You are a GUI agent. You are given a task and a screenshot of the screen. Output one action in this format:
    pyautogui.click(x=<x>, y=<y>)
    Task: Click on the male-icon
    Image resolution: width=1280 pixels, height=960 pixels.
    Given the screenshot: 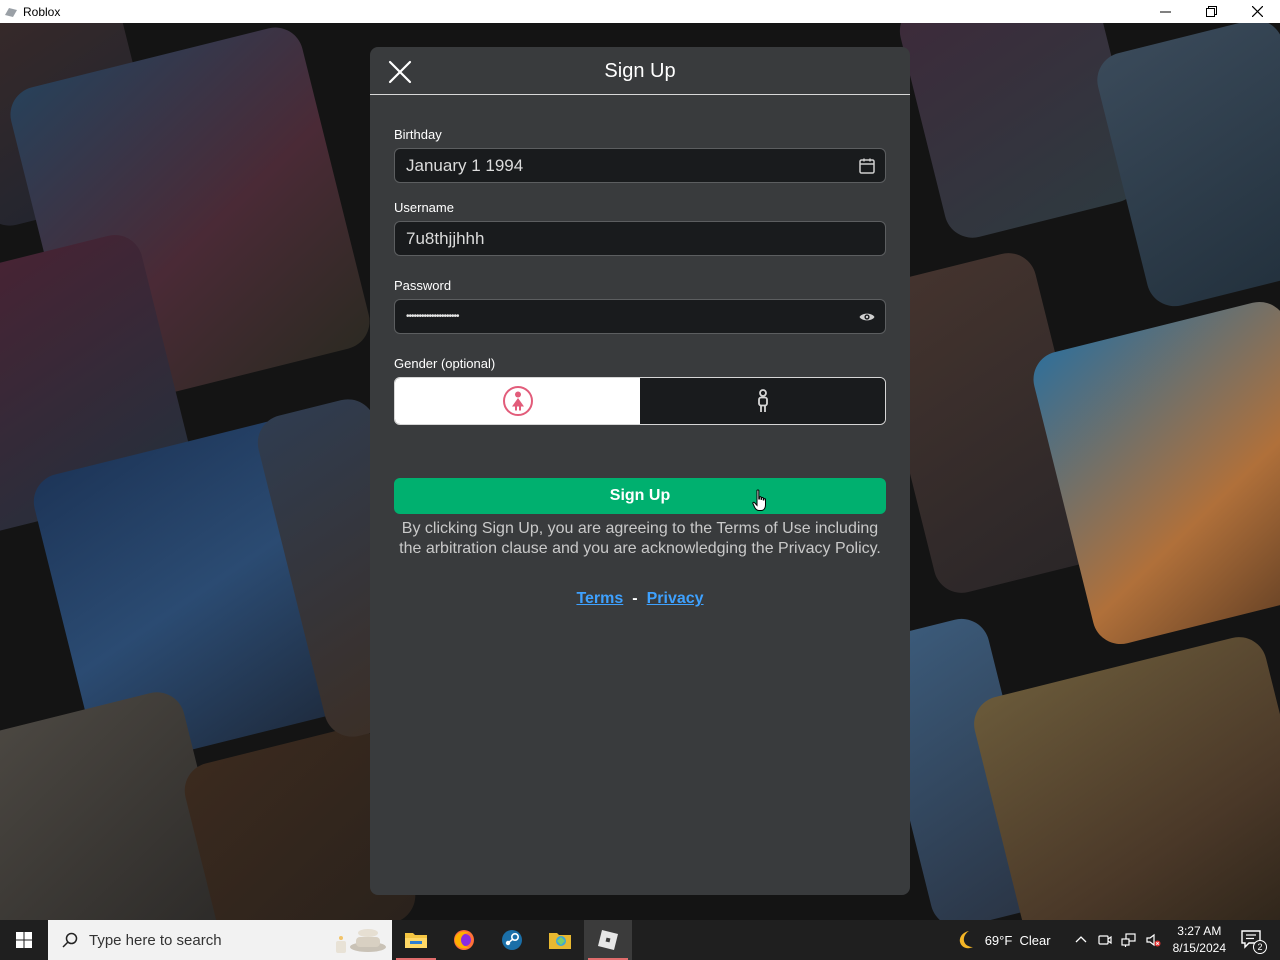 What is the action you would take?
    pyautogui.click(x=762, y=400)
    